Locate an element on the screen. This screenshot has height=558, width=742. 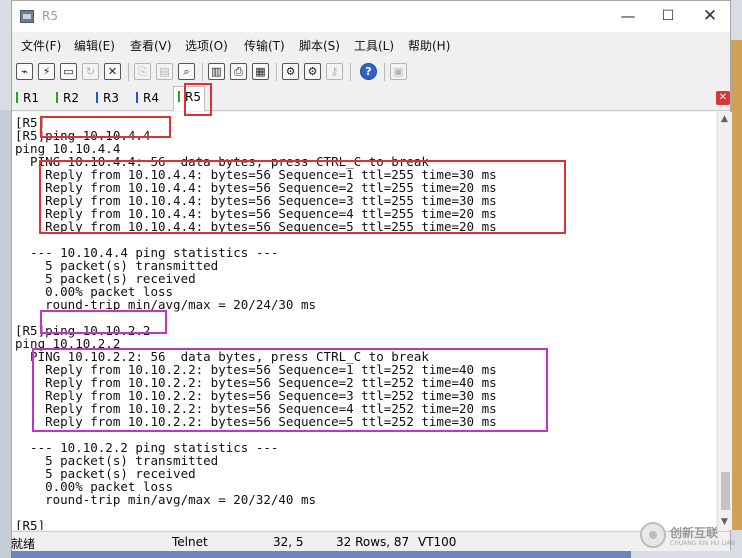
tab-r5: R5 is located at coordinates (189, 98).